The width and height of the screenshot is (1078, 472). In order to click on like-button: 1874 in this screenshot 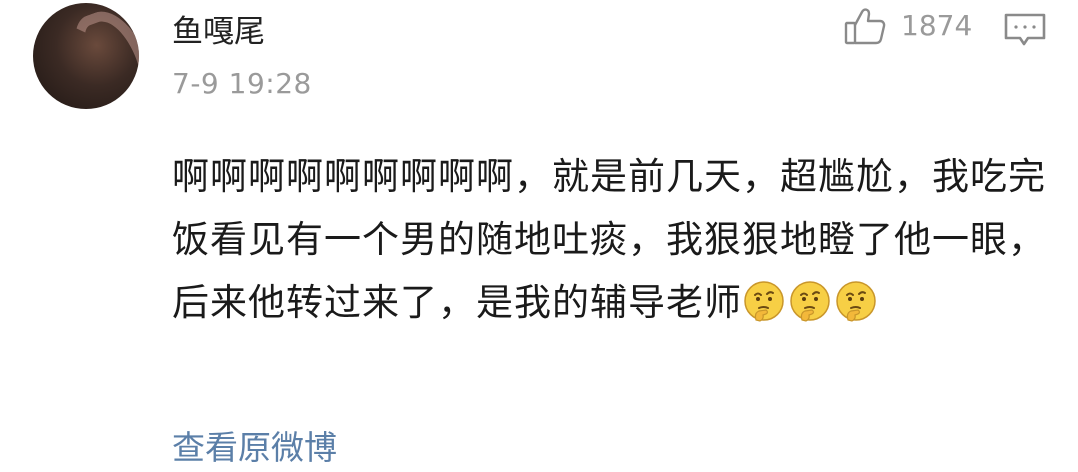, I will do `click(907, 26)`.